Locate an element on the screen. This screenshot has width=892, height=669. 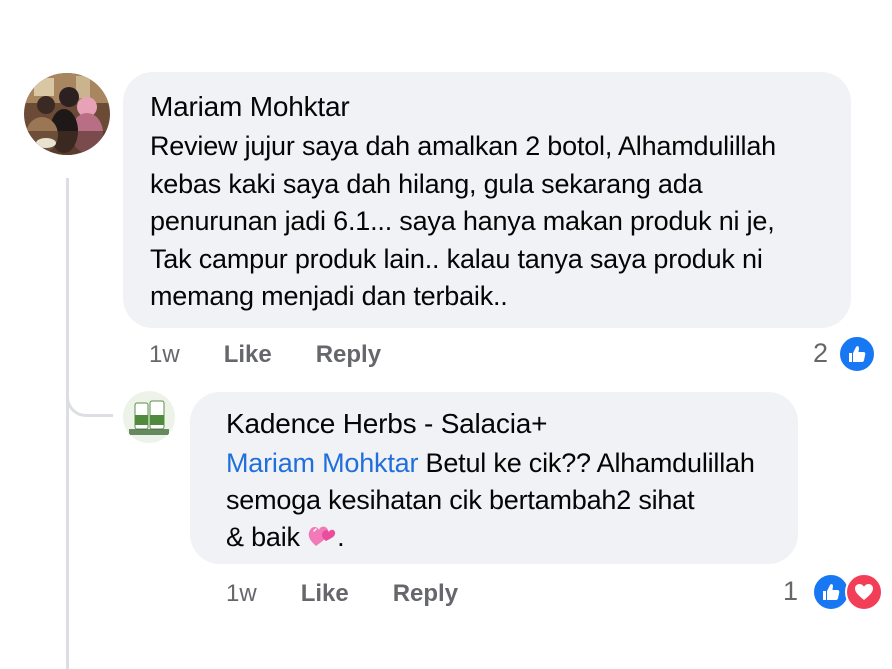
reply-button: Reply is located at coordinates (348, 355).